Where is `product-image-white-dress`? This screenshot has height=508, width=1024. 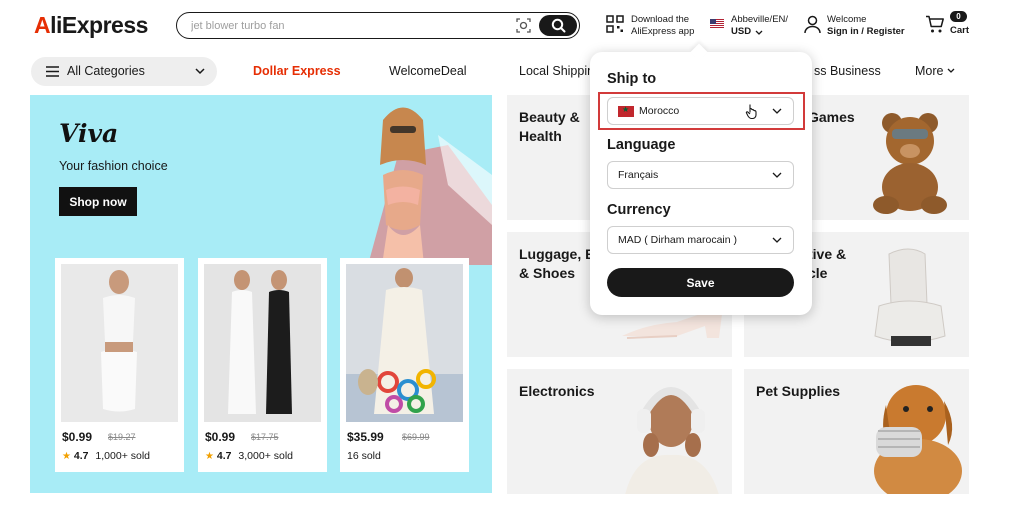 product-image-white-dress is located at coordinates (119, 343).